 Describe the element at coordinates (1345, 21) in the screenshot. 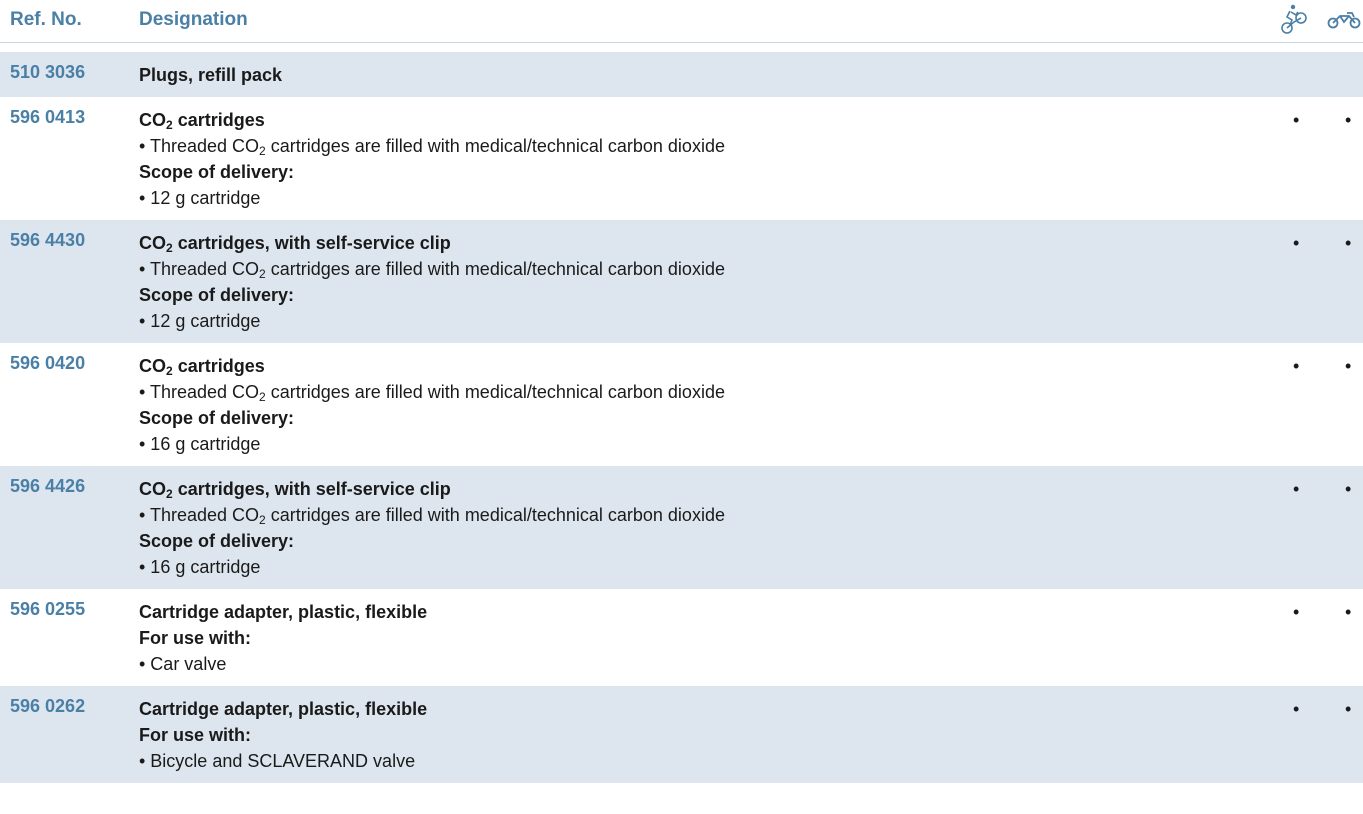

I see `motorcycle-icon` at that location.